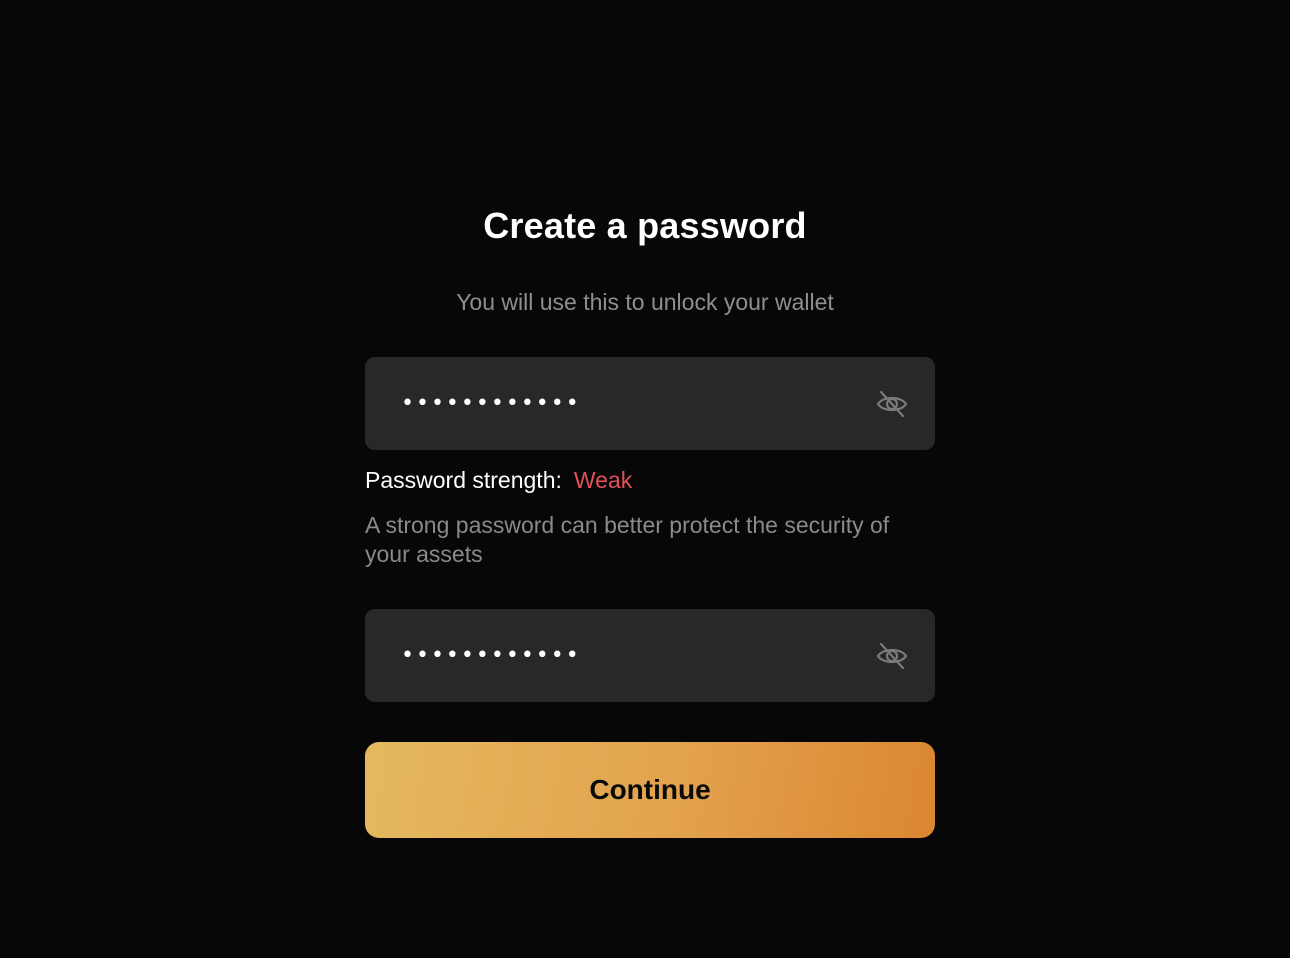  I want to click on password-field-container, so click(650, 403).